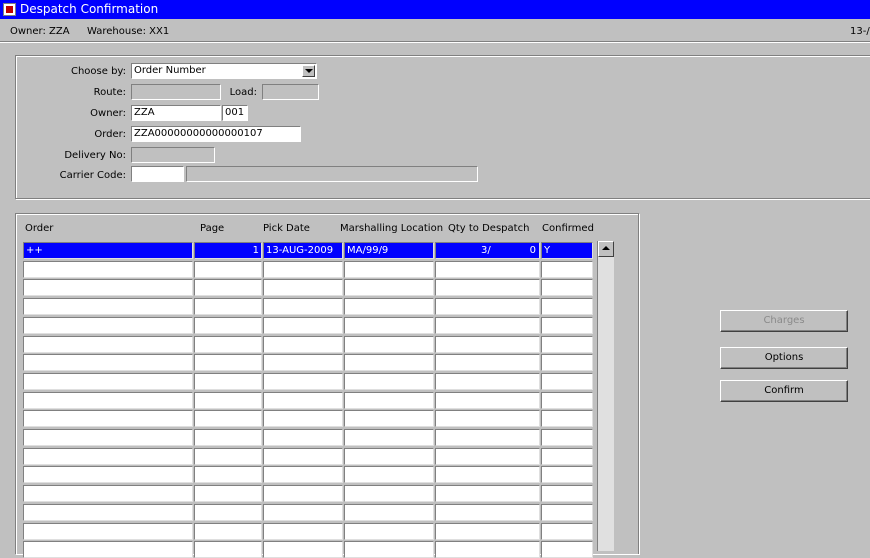 The height and width of the screenshot is (558, 870). I want to click on order-cell: ++, so click(108, 250).